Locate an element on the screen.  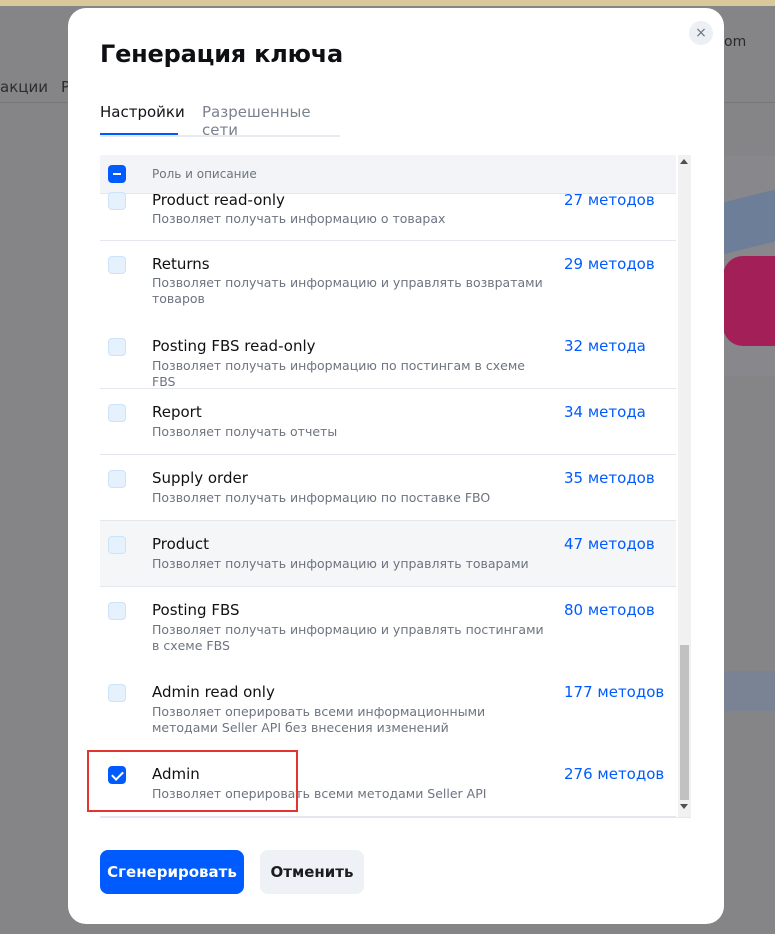
methods-link: 29 методов is located at coordinates (609, 264).